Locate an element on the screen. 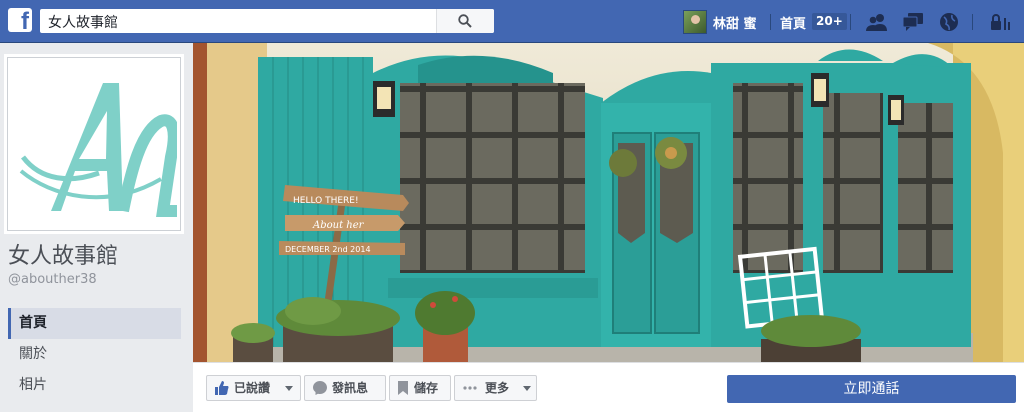 This screenshot has height=412, width=1024. more-dots-icon is located at coordinates (470, 388).